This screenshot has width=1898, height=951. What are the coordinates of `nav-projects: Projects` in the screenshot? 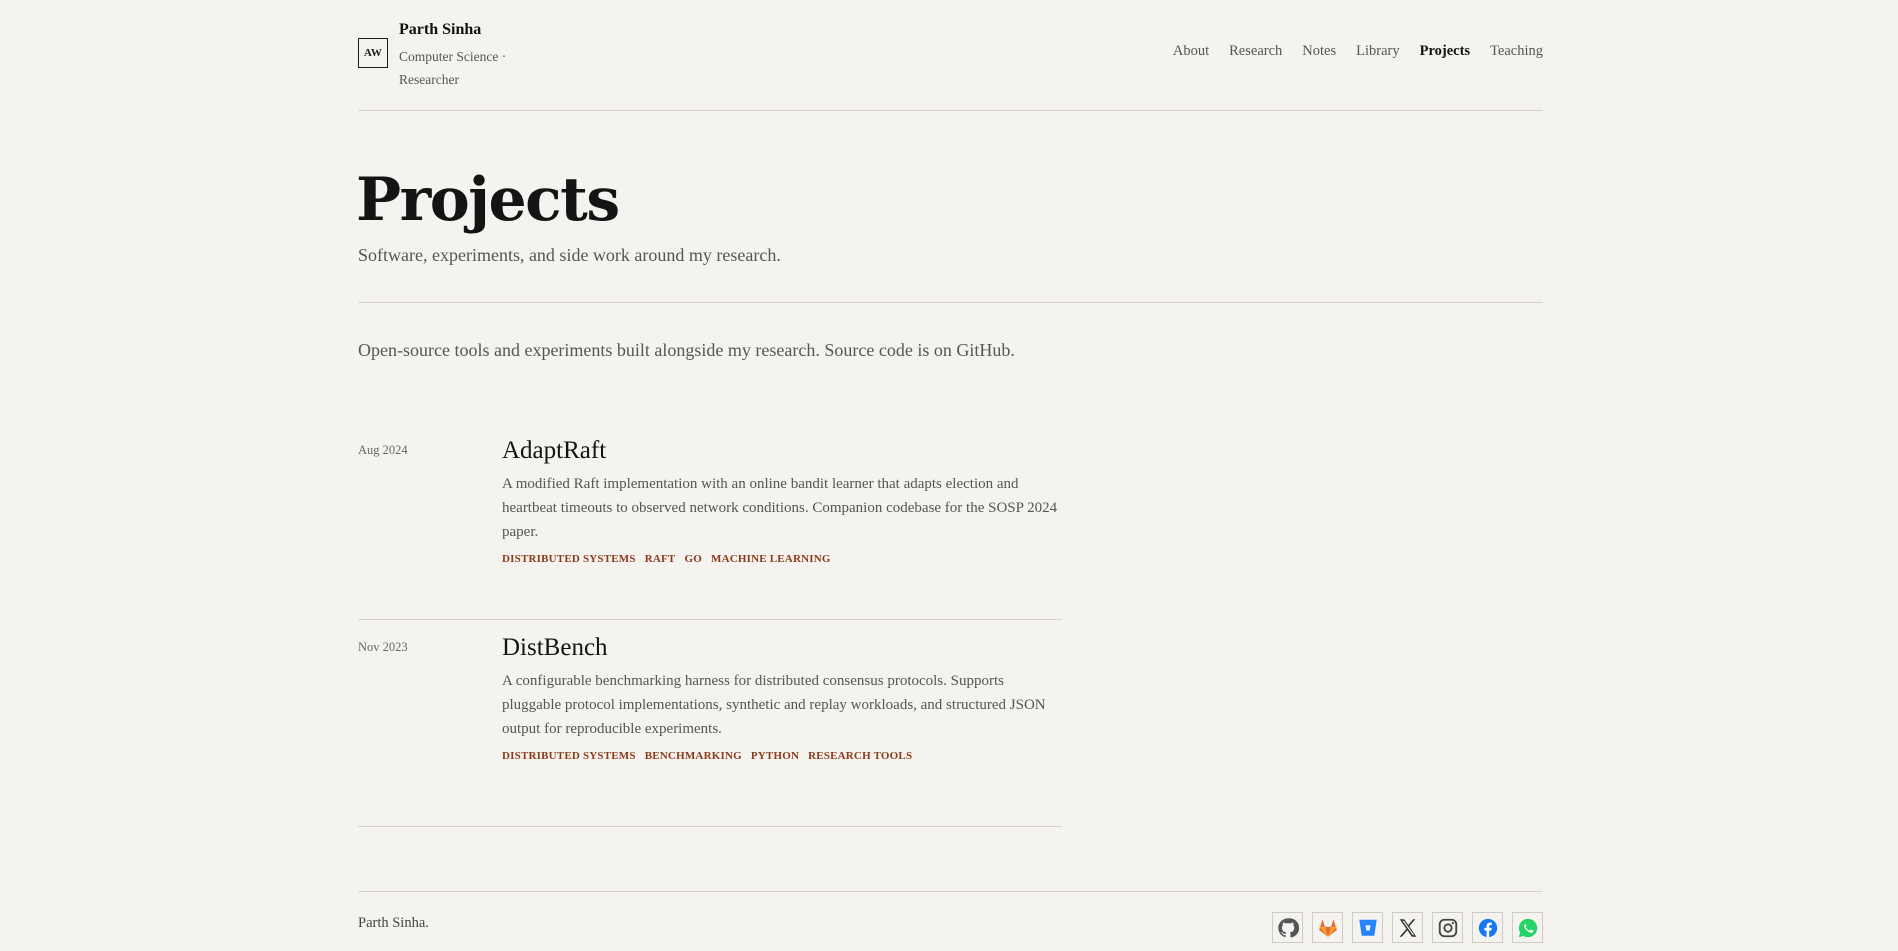 It's located at (1445, 51).